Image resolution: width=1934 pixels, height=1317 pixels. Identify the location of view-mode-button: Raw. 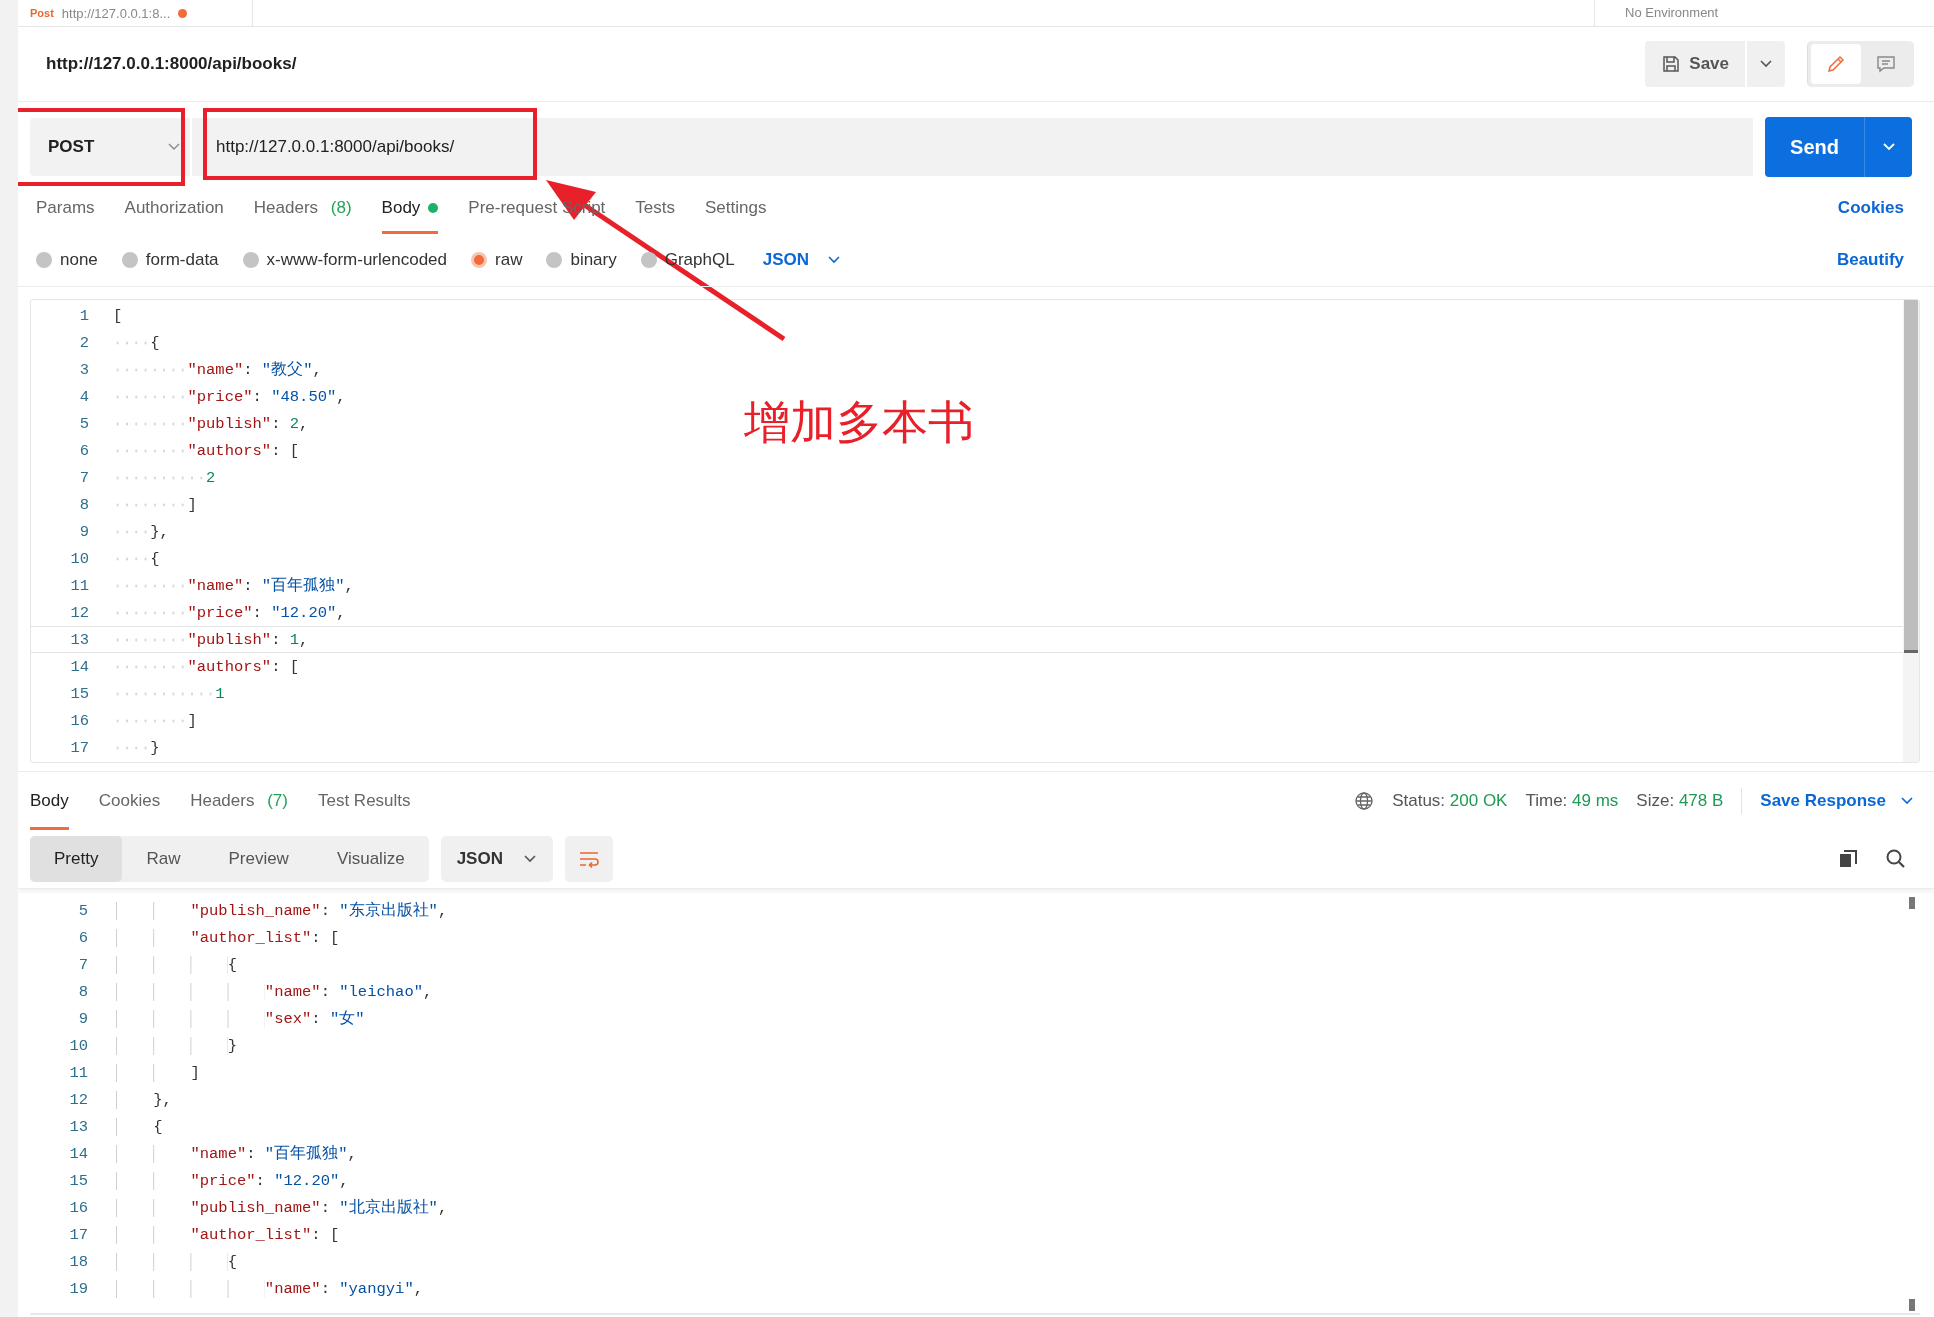
(163, 859).